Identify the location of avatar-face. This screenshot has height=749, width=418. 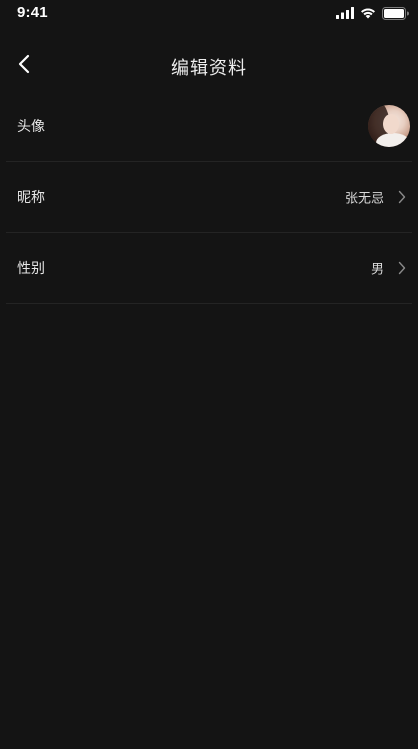
(391, 124).